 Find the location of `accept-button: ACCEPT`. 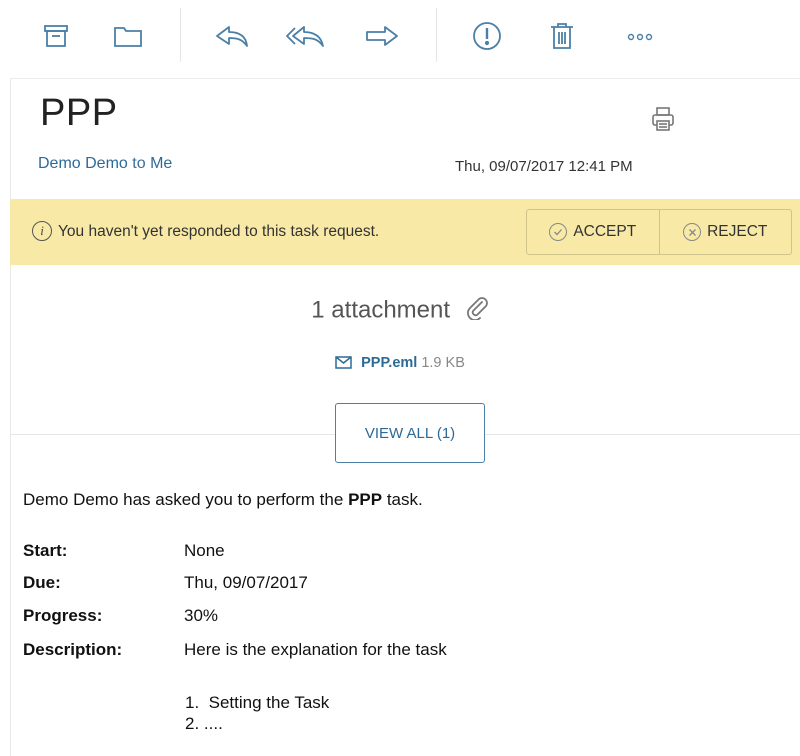

accept-button: ACCEPT is located at coordinates (593, 232).